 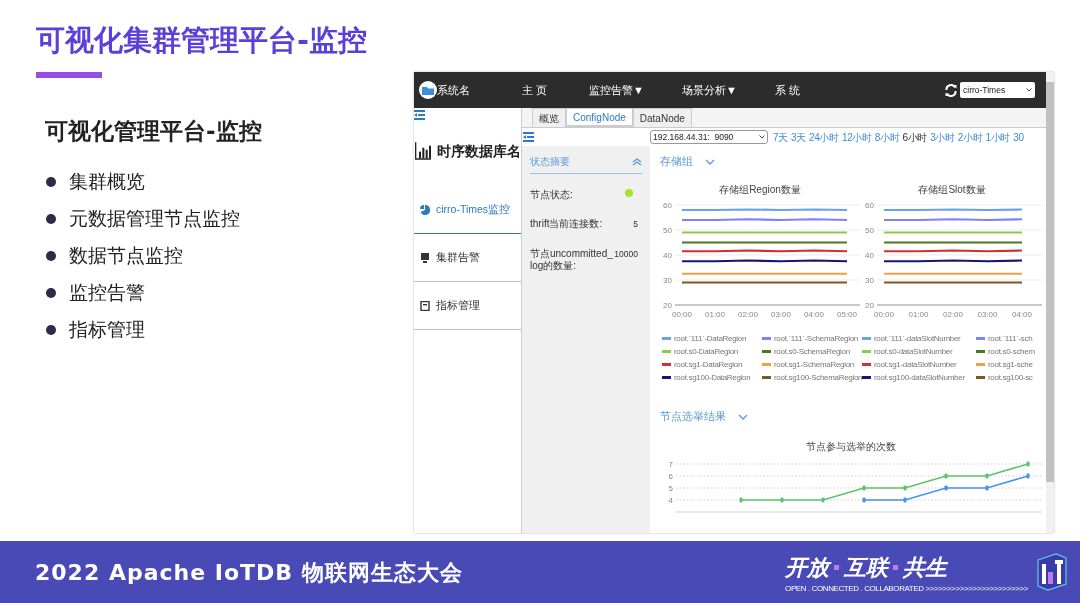 What do you see at coordinates (816, 338) in the screenshot?
I see `legend-label: root.`111`-SchemaRegion` at bounding box center [816, 338].